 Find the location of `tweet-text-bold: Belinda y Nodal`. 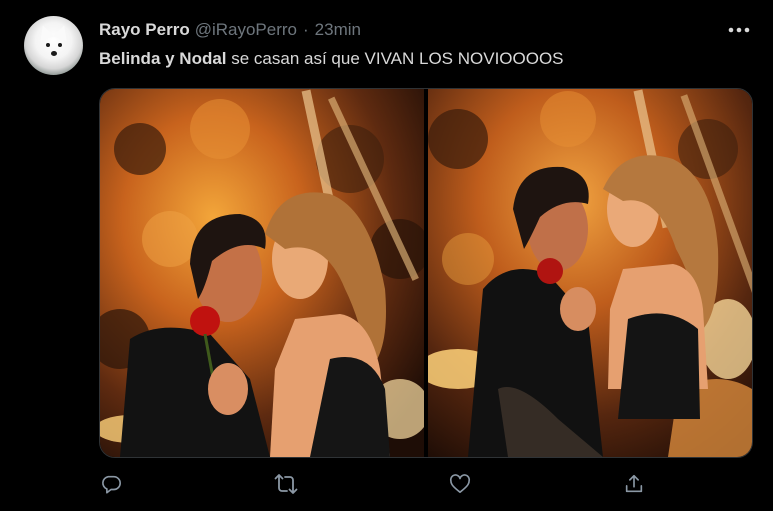

tweet-text-bold: Belinda y Nodal is located at coordinates (163, 58).